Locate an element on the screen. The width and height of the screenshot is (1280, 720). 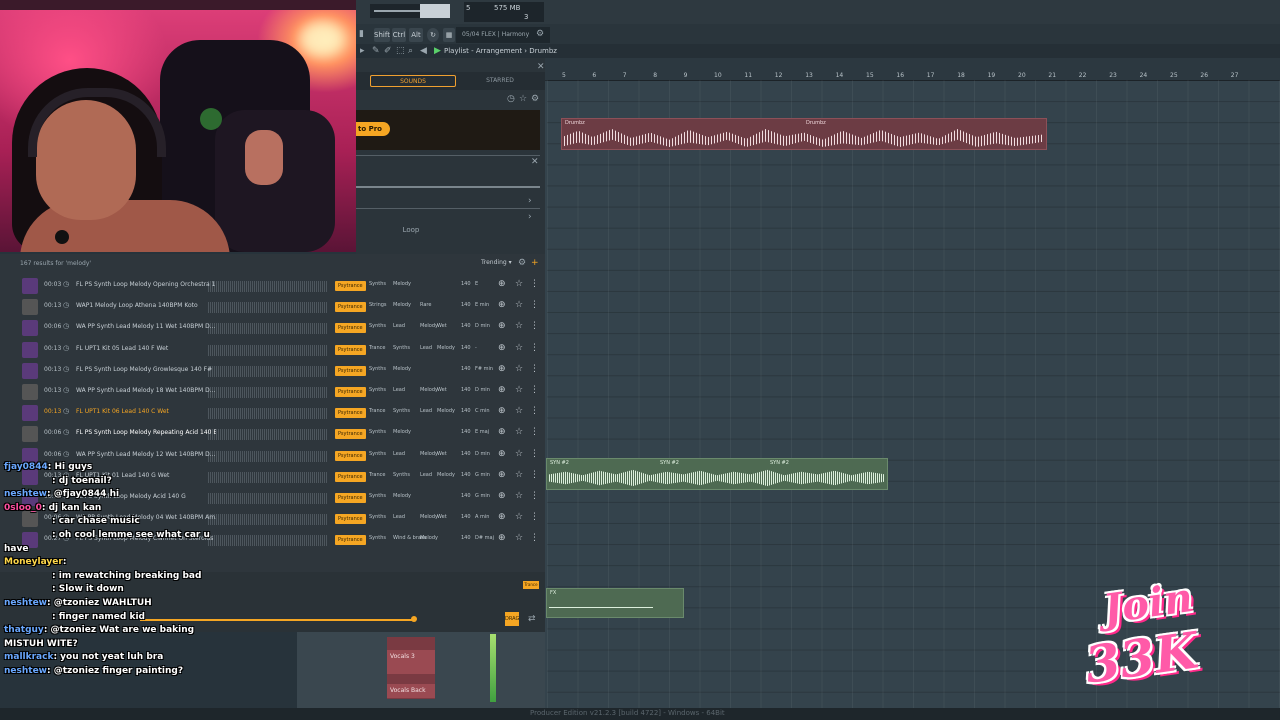
record-icon: ▮ is located at coordinates (361, 34).